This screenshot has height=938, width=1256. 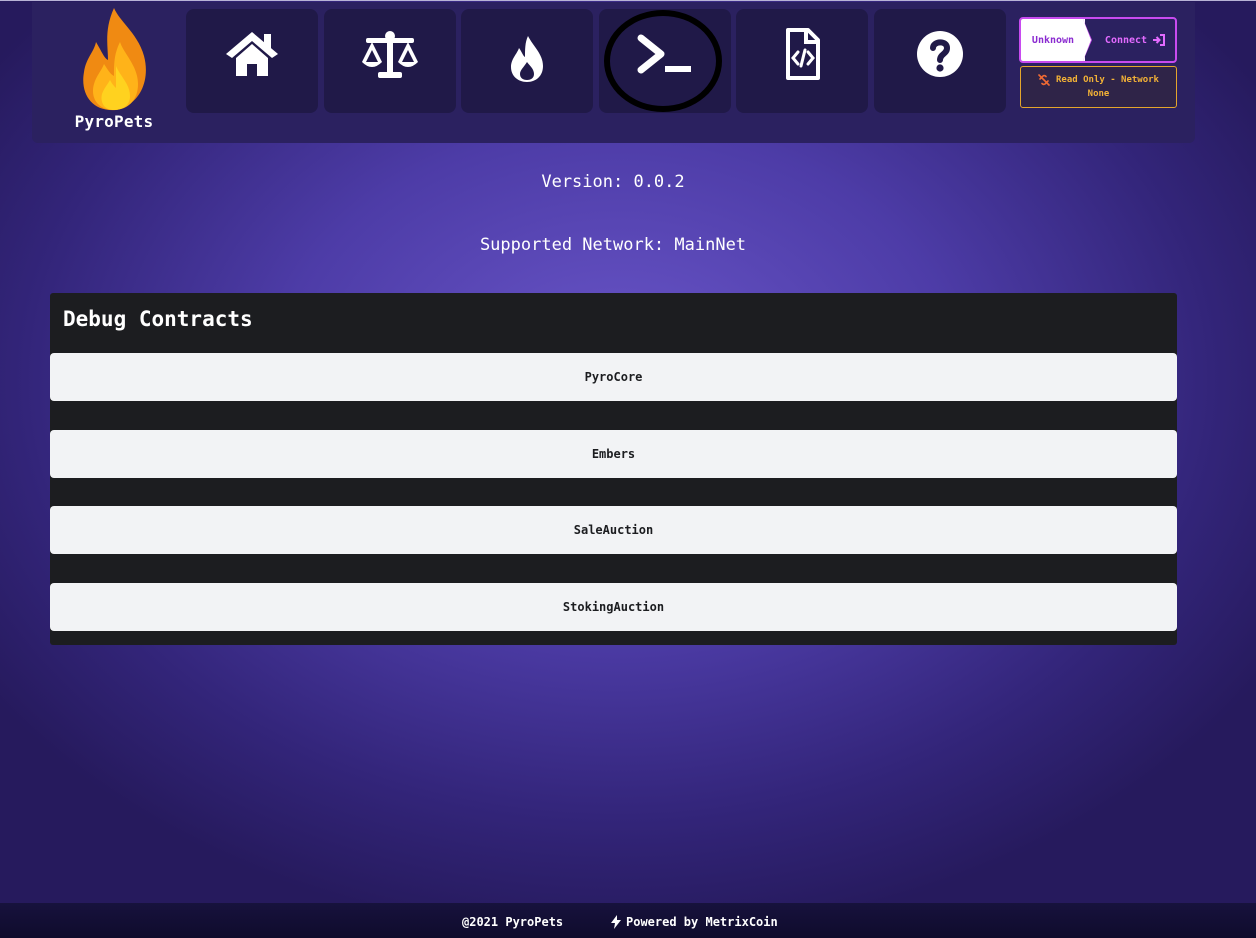 I want to click on footer: @2021 PyroPets Powered by MetrixCoin, so click(x=628, y=920).